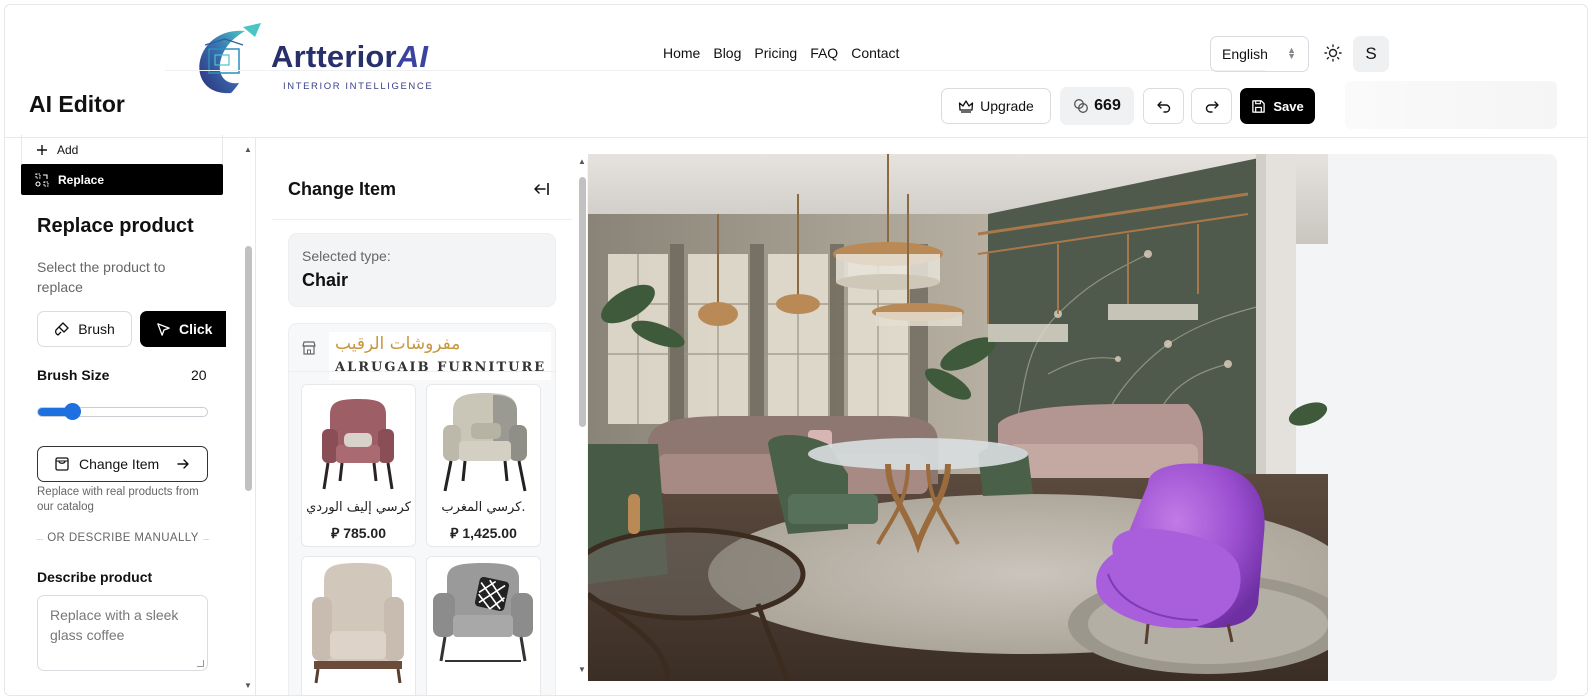 This screenshot has width=1592, height=696. I want to click on product-price-value: 785.00, so click(365, 533).